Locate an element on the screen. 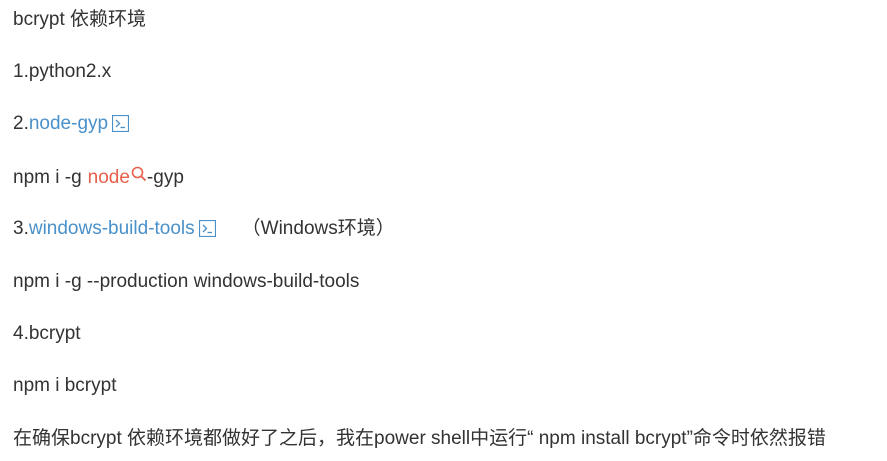 The width and height of the screenshot is (887, 461). line-text: 4.bcrypt is located at coordinates (47, 333).